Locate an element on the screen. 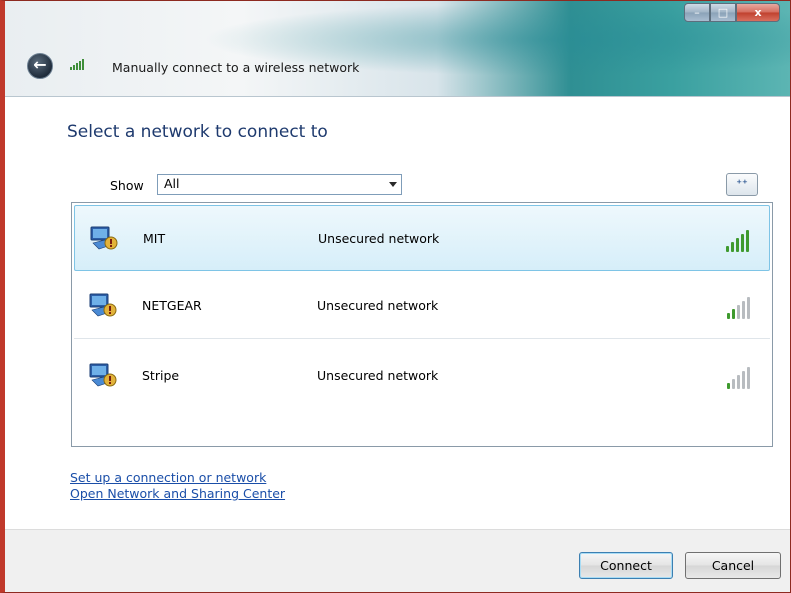 The width and height of the screenshot is (791, 593). network-name: MIT is located at coordinates (154, 238).